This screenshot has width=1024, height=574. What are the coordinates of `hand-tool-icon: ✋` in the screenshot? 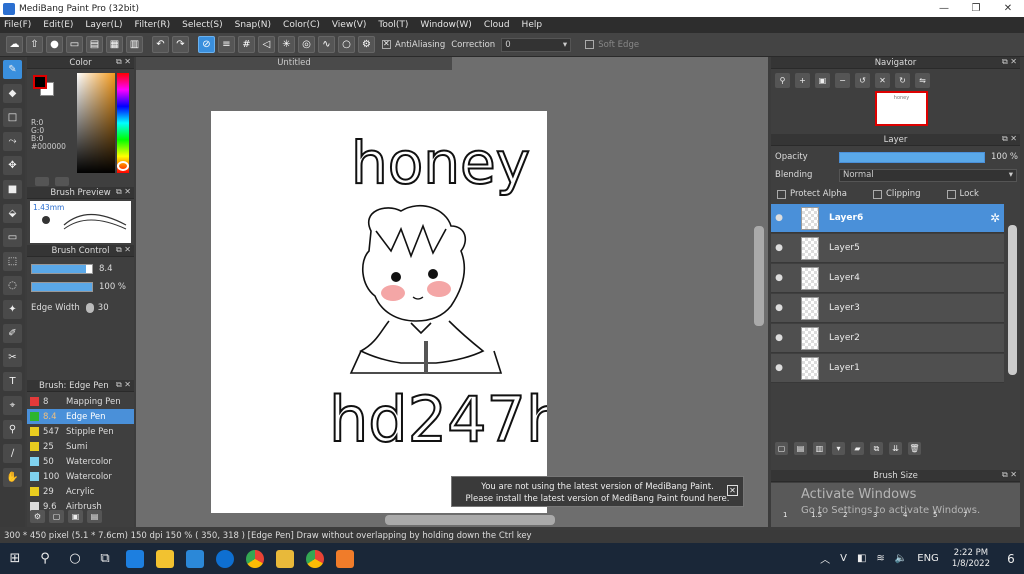 It's located at (12, 477).